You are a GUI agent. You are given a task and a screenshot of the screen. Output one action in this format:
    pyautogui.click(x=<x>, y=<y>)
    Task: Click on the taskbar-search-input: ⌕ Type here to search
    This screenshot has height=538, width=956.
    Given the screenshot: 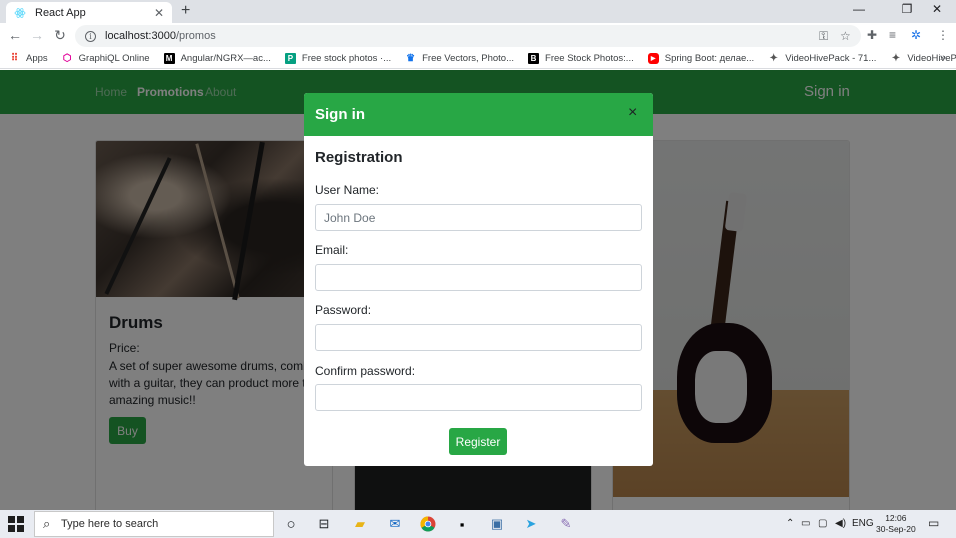 What is the action you would take?
    pyautogui.click(x=154, y=524)
    